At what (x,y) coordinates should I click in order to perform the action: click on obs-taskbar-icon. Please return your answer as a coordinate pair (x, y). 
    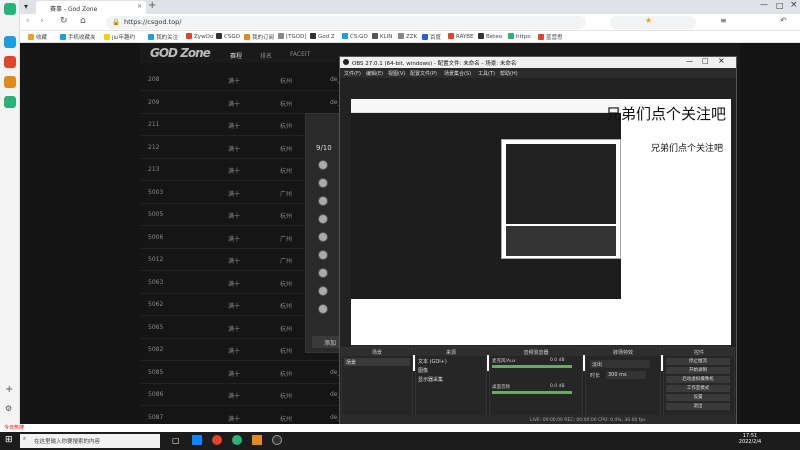
    Looking at the image, I should click on (277, 440).